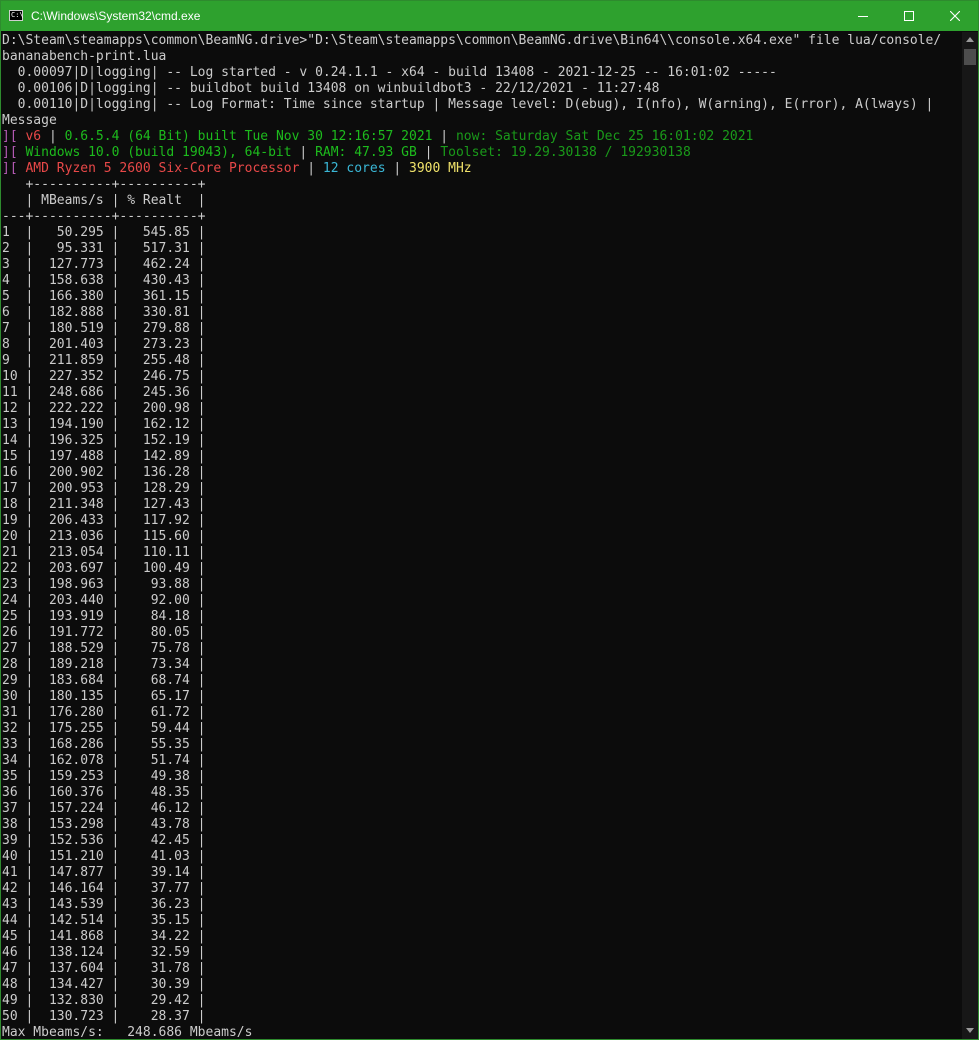  Describe the element at coordinates (970, 57) in the screenshot. I see `scrollbar-thumb` at that location.